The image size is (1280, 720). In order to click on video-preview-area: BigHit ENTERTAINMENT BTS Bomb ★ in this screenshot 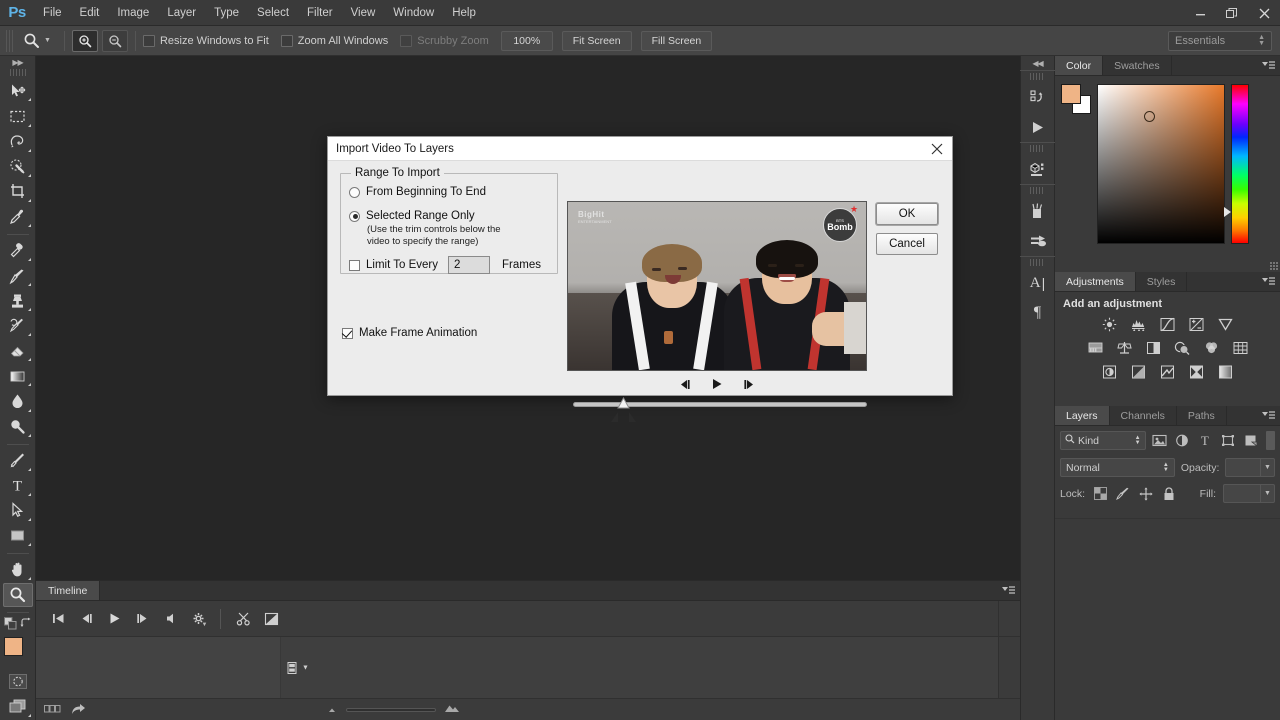, I will do `click(717, 311)`.